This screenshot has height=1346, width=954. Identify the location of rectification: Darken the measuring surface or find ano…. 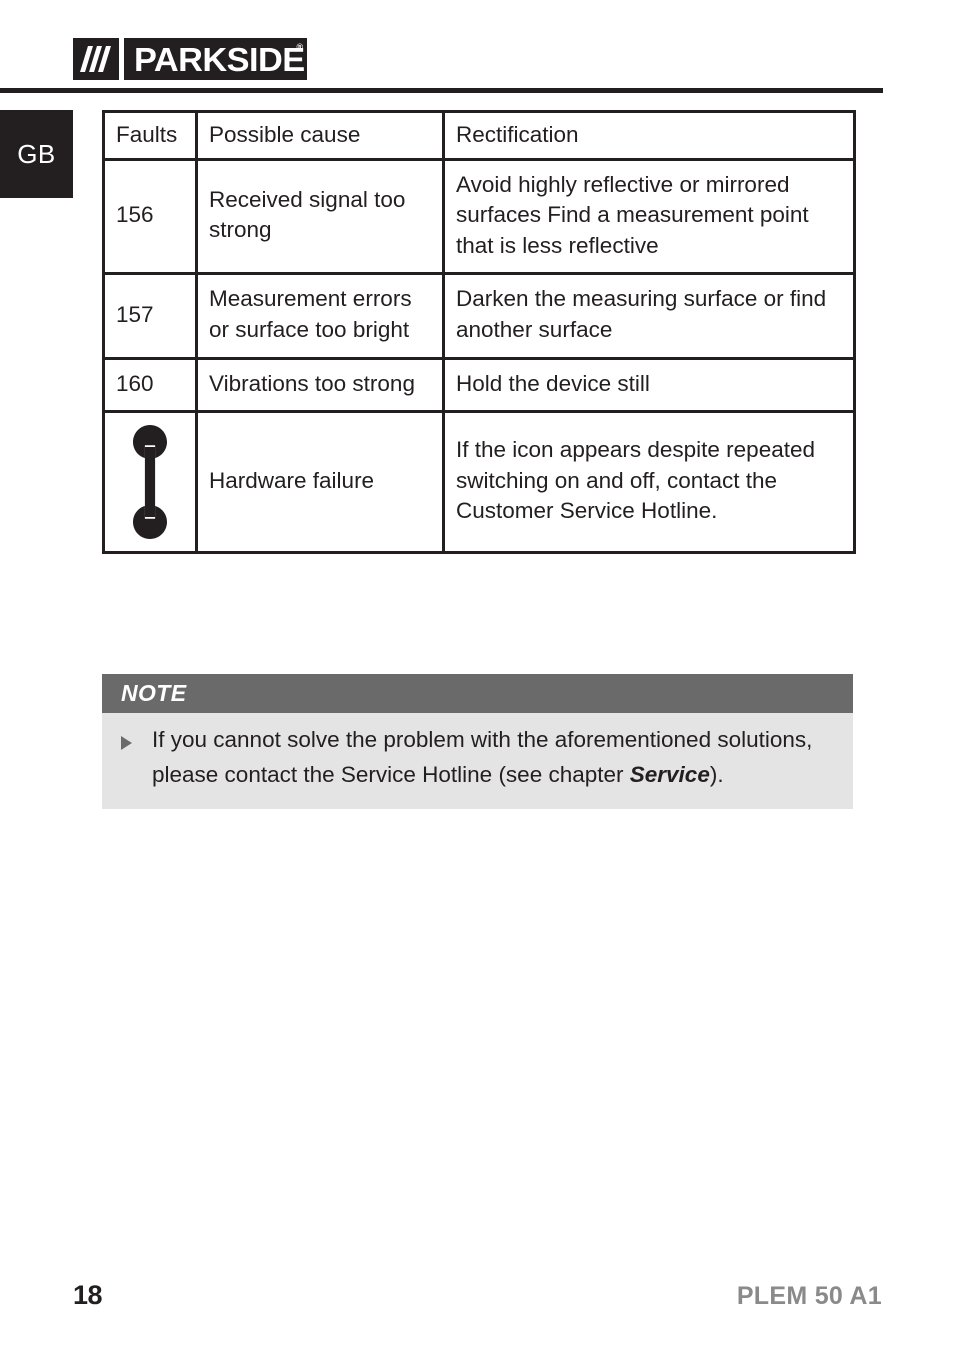
(649, 316).